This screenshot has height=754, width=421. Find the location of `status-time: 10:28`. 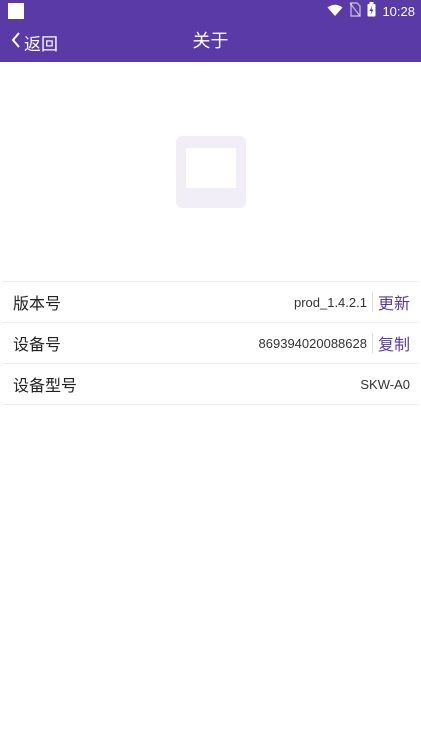

status-time: 10:28 is located at coordinates (398, 11).